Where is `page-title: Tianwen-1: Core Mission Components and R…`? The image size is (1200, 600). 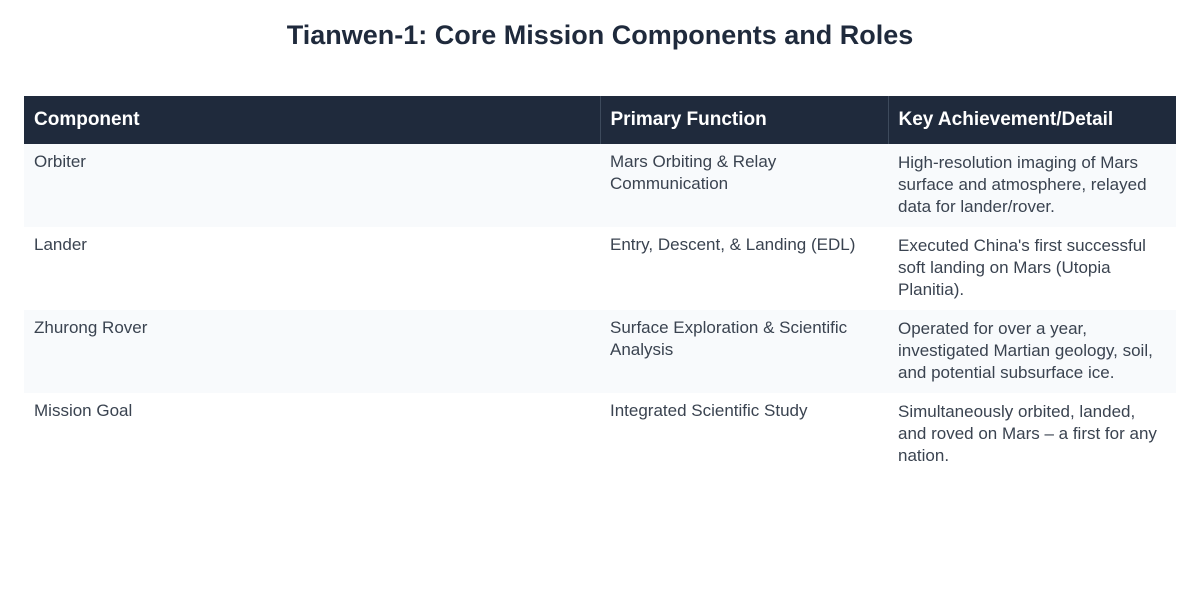 page-title: Tianwen-1: Core Mission Components and R… is located at coordinates (600, 35).